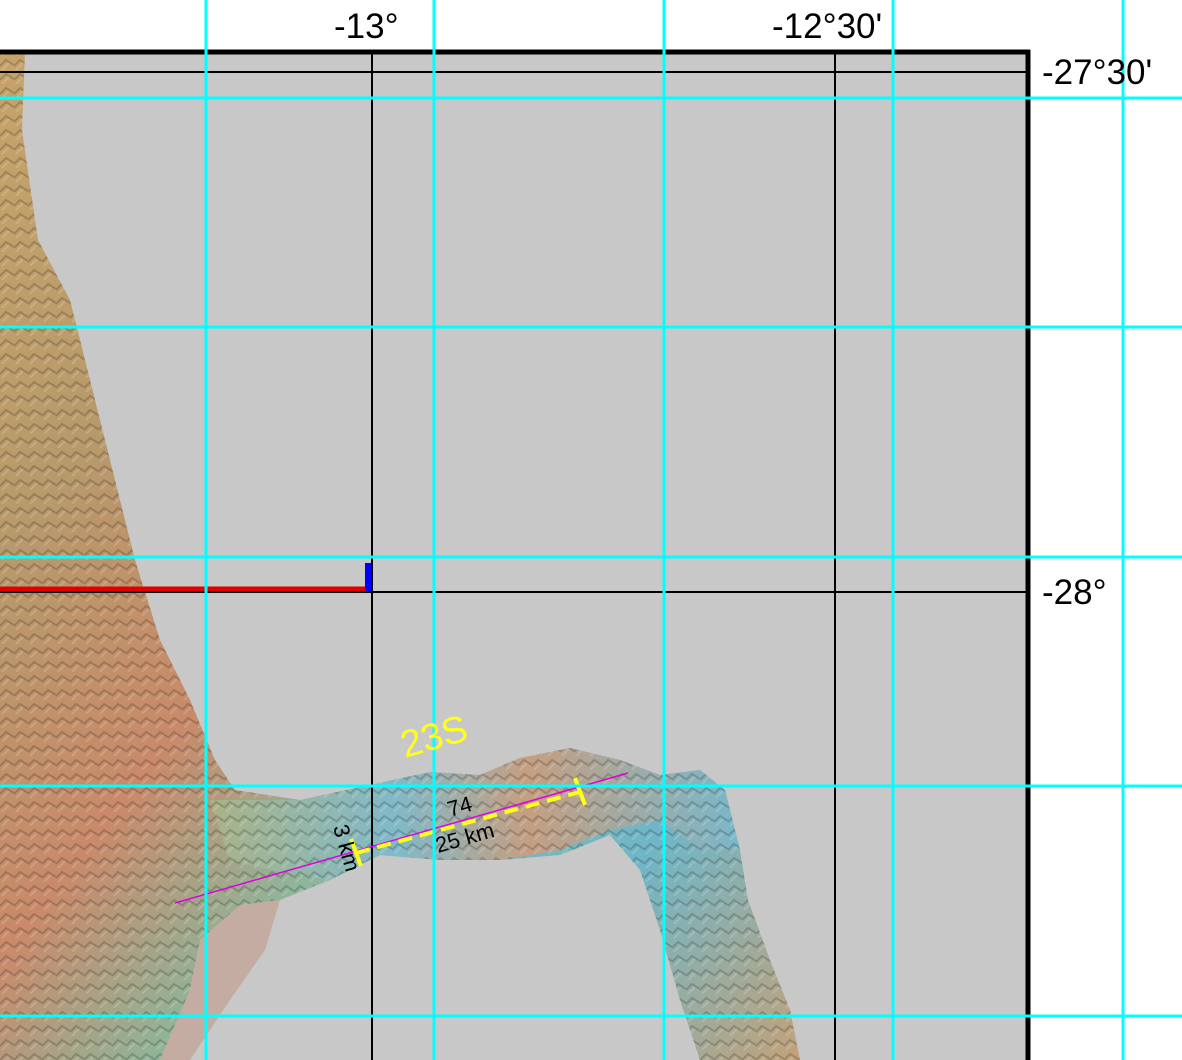 This screenshot has height=1060, width=1182. What do you see at coordinates (368, 577) in the screenshot?
I see `track-end-marker` at bounding box center [368, 577].